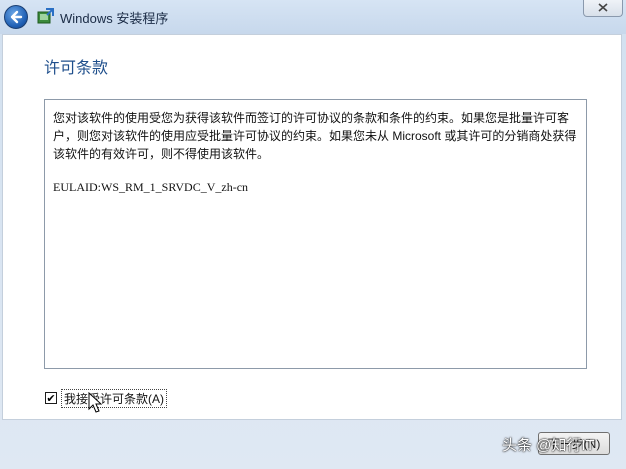 Image resolution: width=626 pixels, height=469 pixels. What do you see at coordinates (548, 445) in the screenshot?
I see `watermark-text: 头条 @知行IT` at bounding box center [548, 445].